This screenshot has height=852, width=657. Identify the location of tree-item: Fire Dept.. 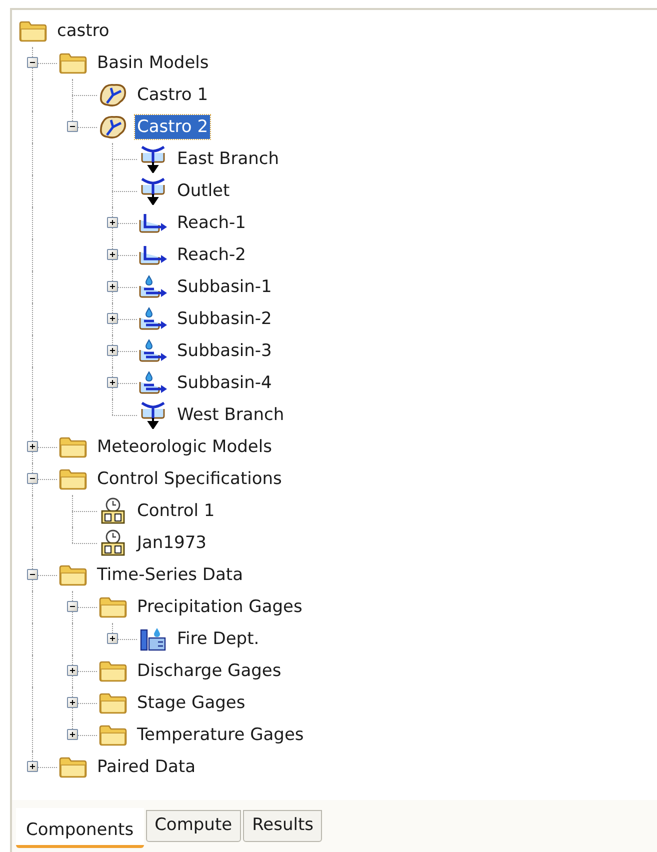
(218, 639).